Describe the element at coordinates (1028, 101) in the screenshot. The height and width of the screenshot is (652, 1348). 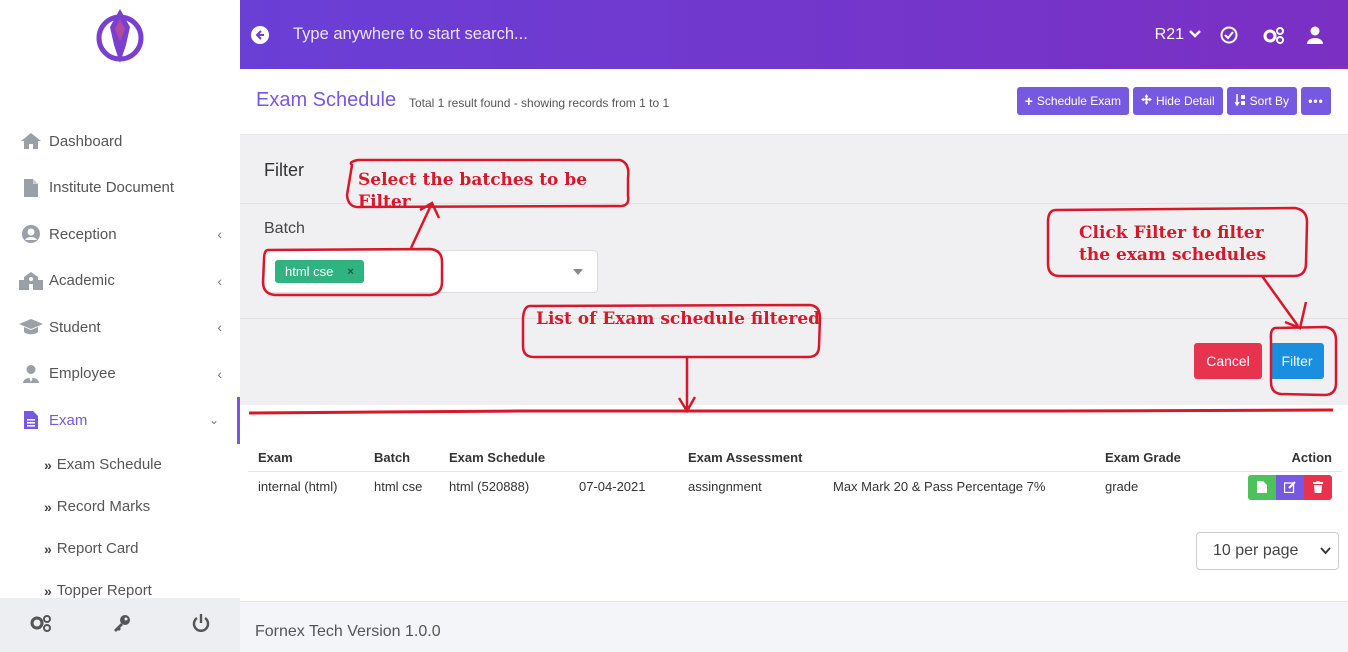
I see `plus-icon: +` at that location.